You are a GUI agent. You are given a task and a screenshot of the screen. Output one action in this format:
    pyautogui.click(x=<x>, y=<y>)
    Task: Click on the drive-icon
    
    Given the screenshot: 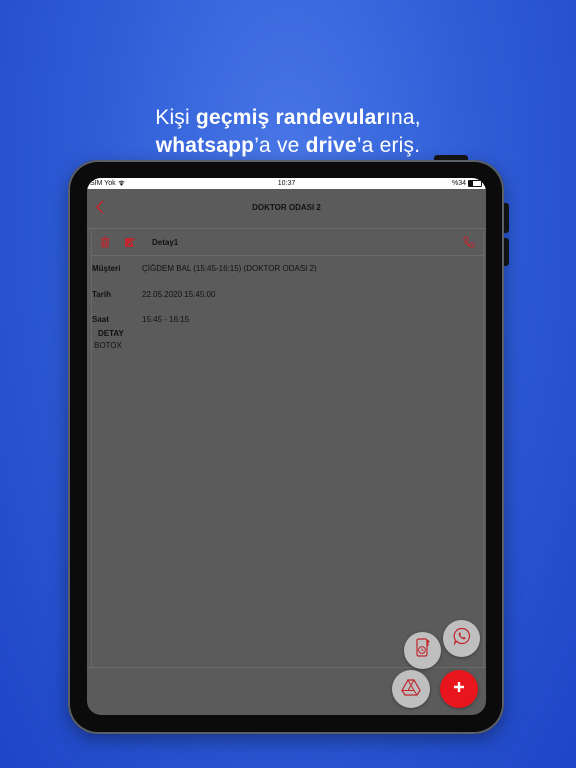 What is the action you would take?
    pyautogui.click(x=411, y=689)
    